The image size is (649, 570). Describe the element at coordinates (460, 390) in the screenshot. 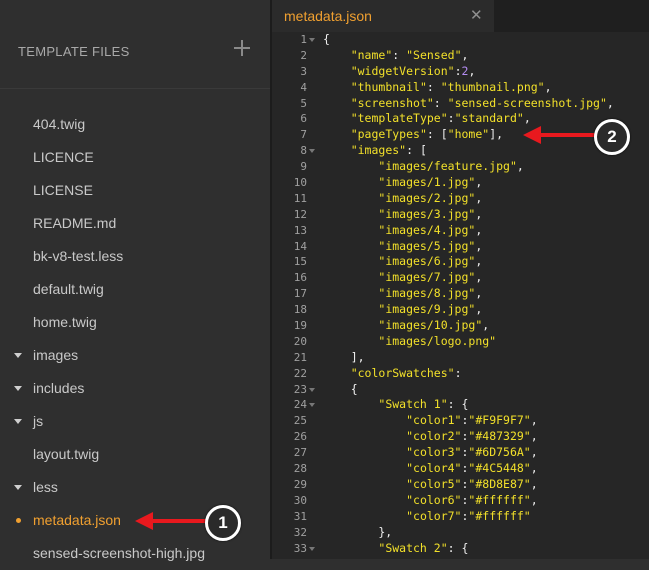

I see `code-line: 23 {` at that location.